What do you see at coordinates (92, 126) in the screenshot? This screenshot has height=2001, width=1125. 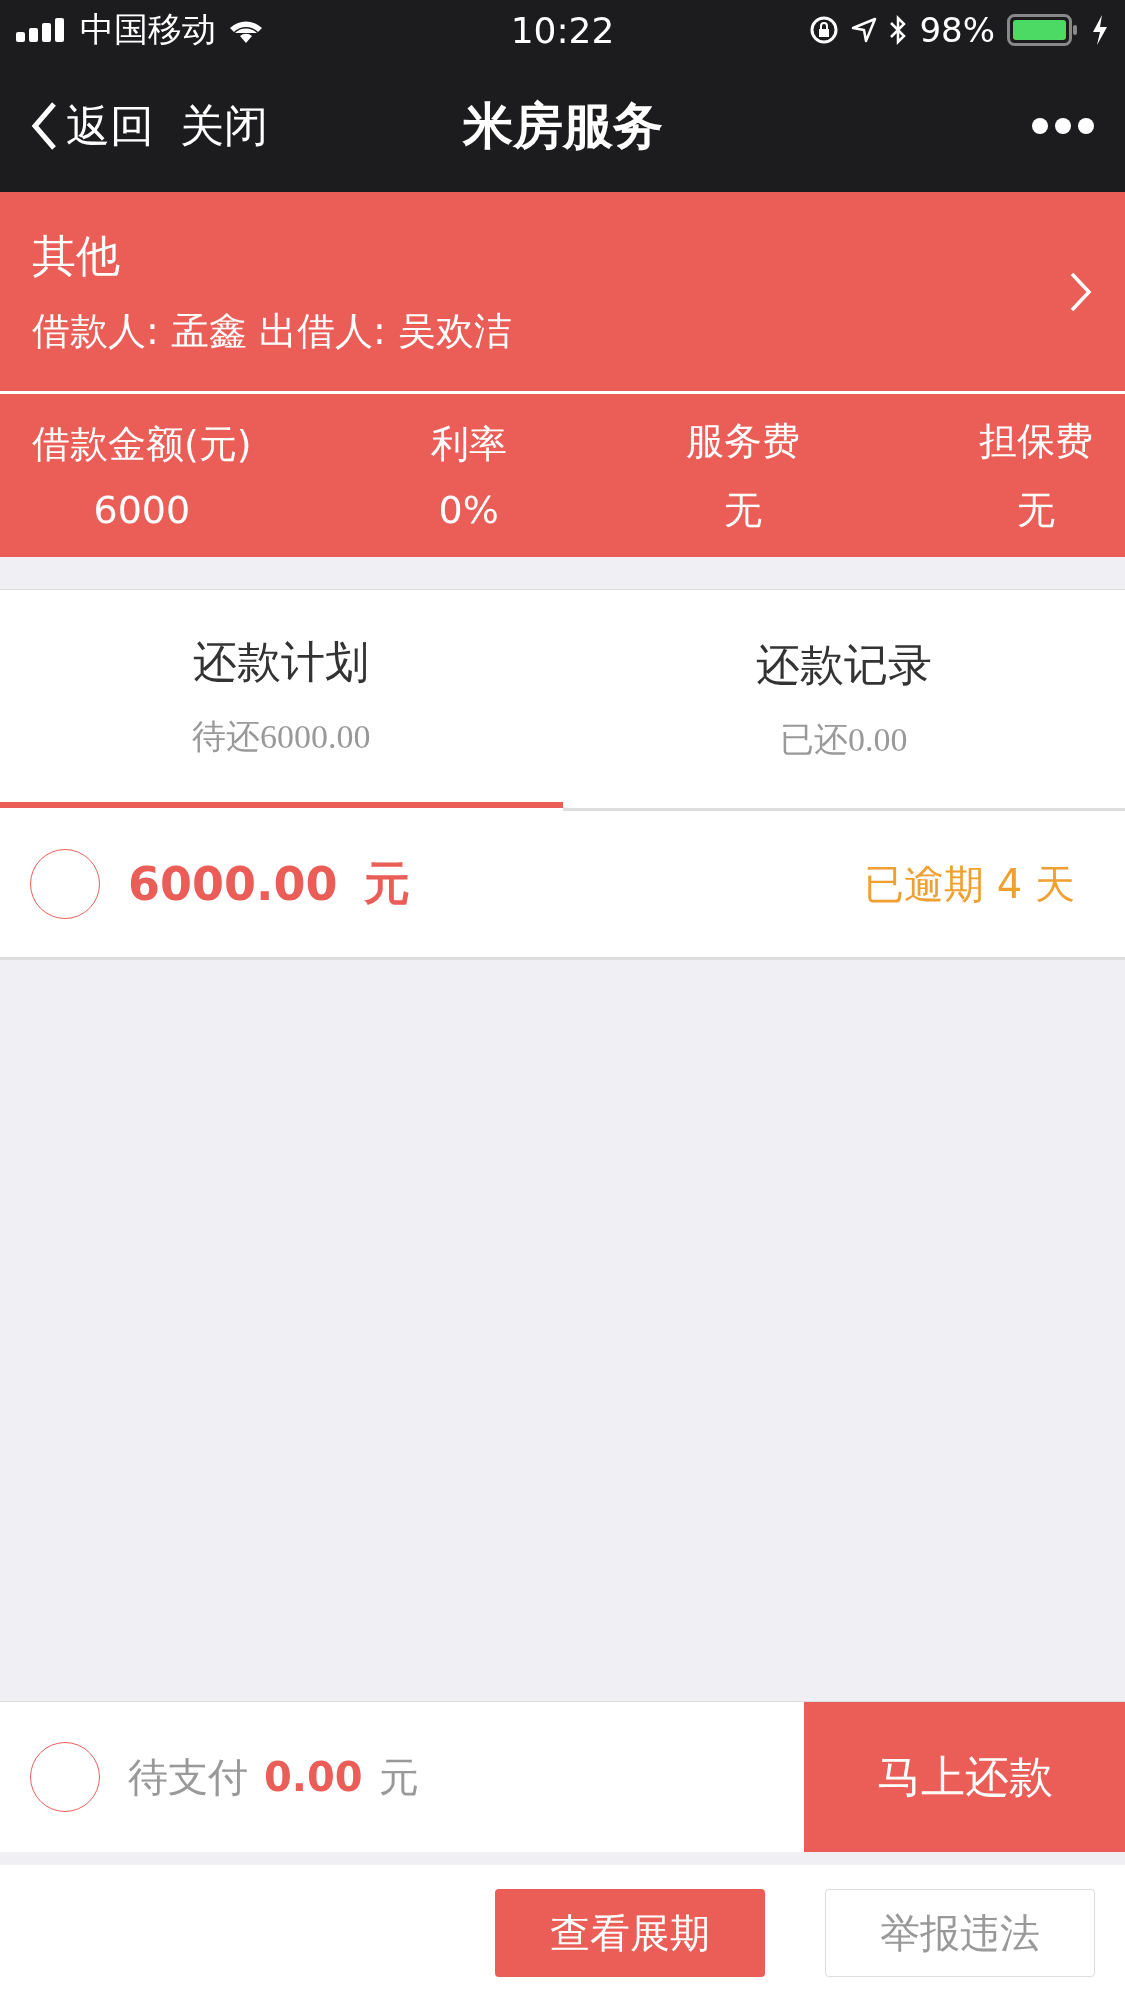 I see `back-button: 返回` at bounding box center [92, 126].